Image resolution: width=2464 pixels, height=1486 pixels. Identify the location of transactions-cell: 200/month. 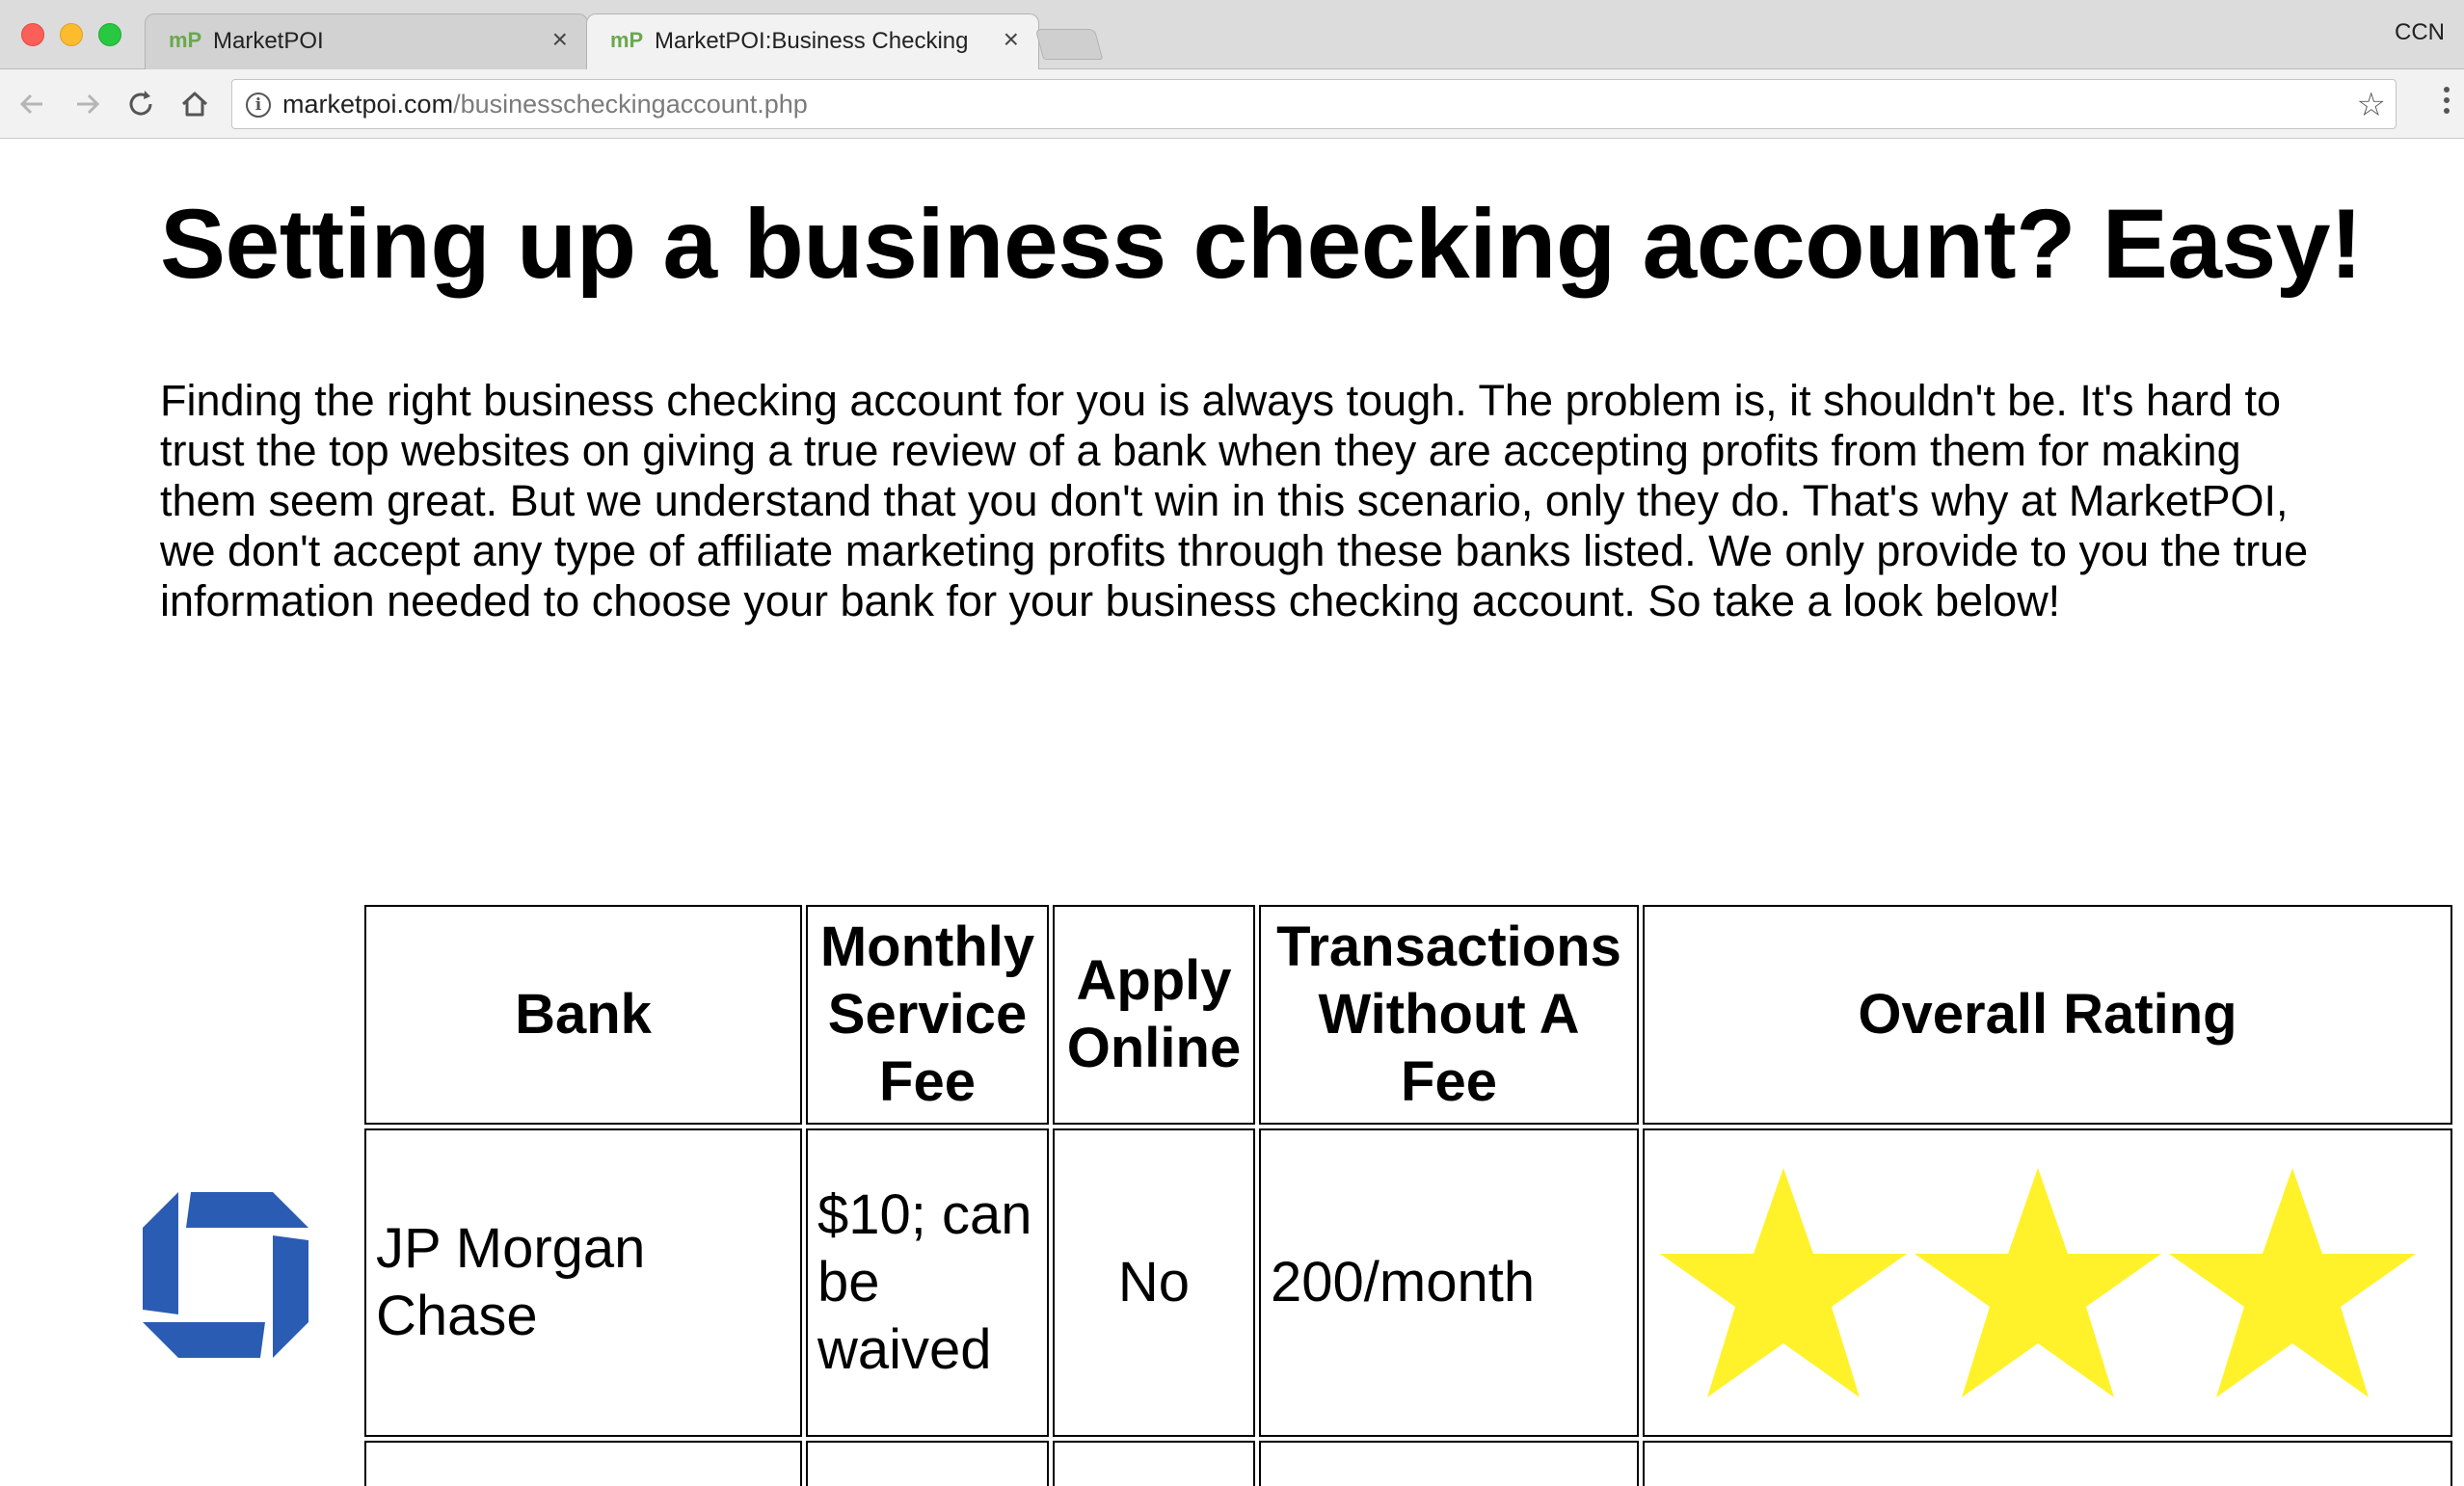
(1449, 1282).